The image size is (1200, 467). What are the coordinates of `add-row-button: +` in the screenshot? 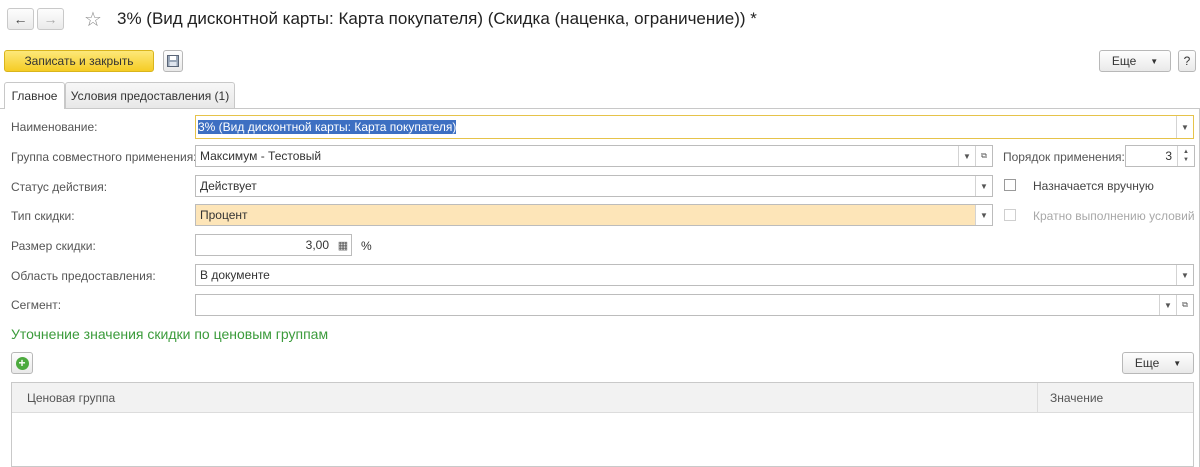 It's located at (22, 363).